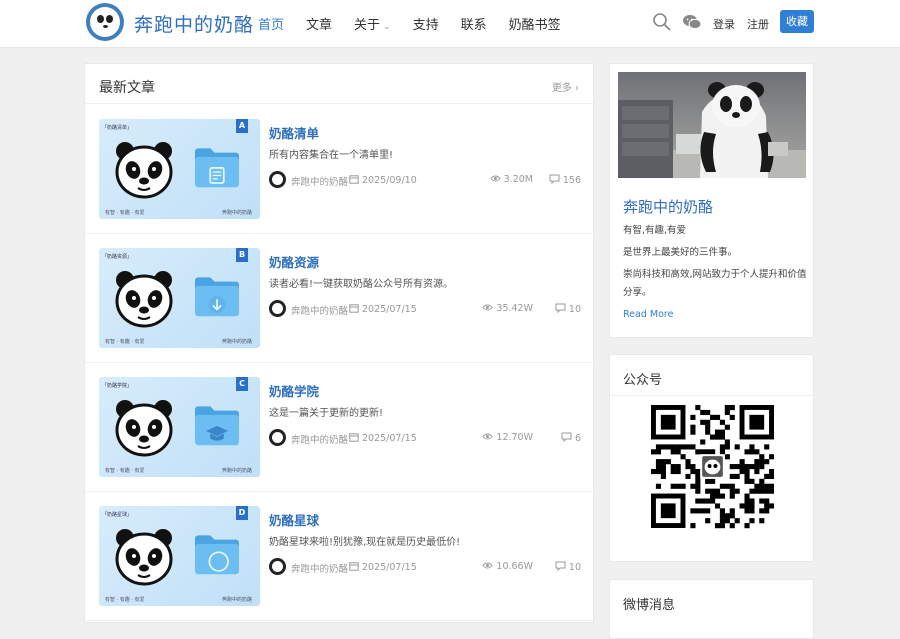  What do you see at coordinates (271, 23) in the screenshot?
I see `nav-home: 首页` at bounding box center [271, 23].